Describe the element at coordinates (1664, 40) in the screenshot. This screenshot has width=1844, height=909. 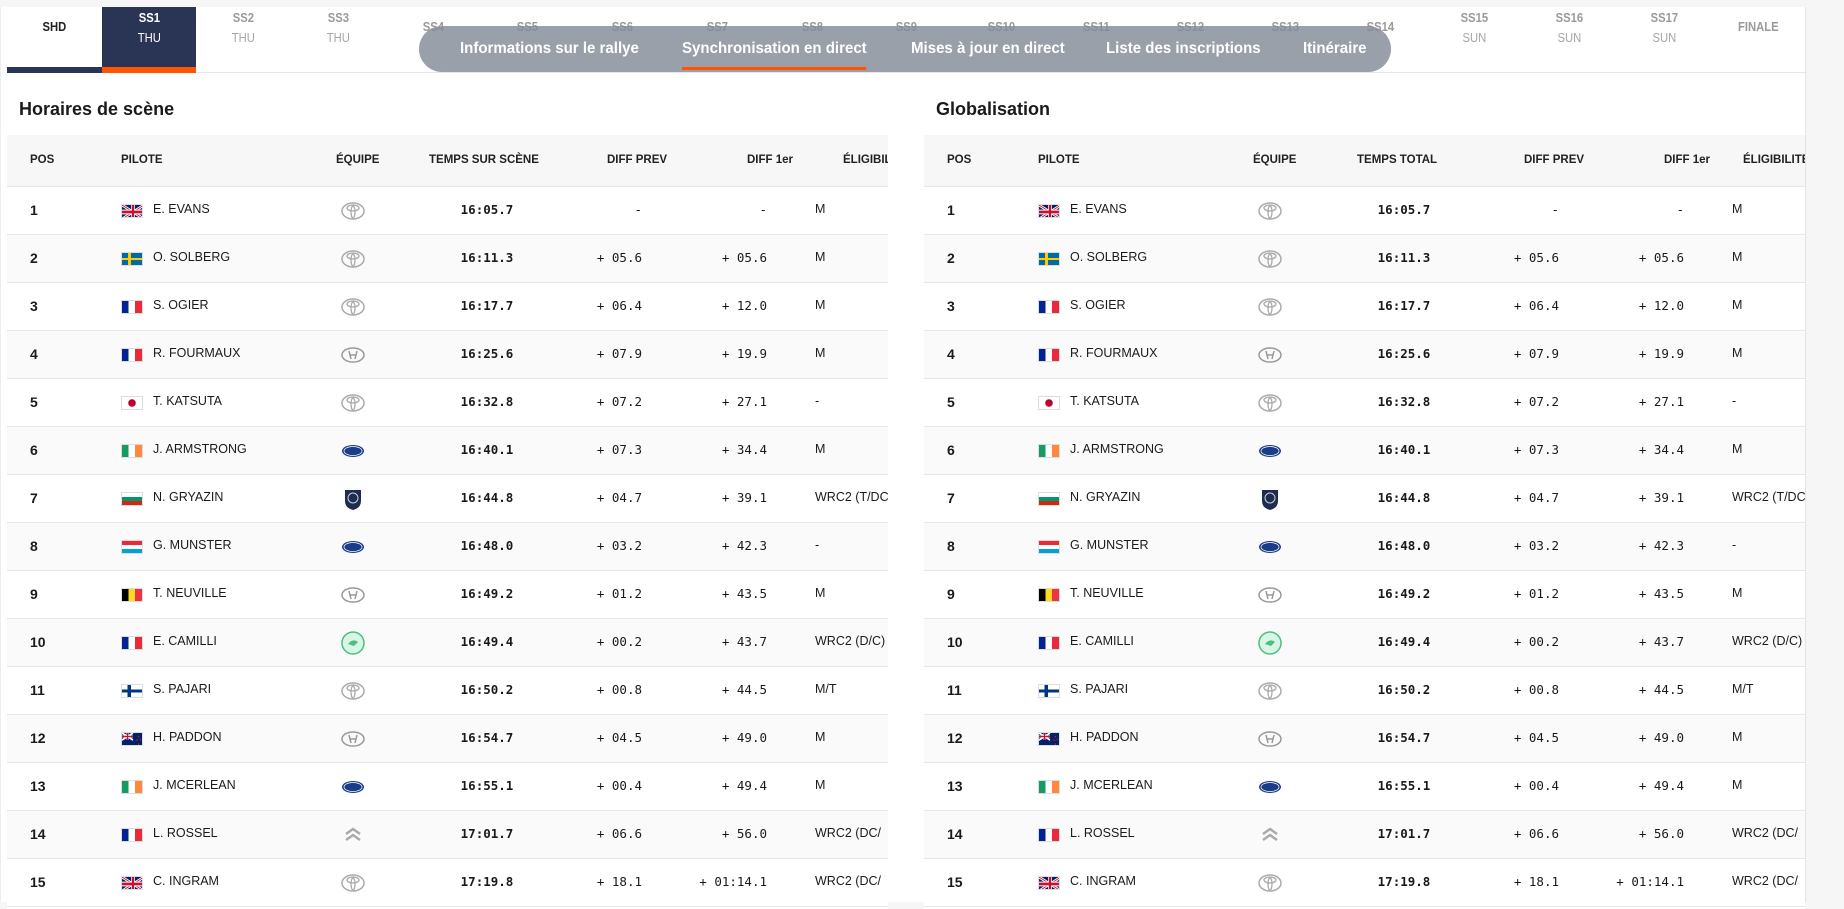
I see `stage-tab-ss17: SS17 SUN` at that location.